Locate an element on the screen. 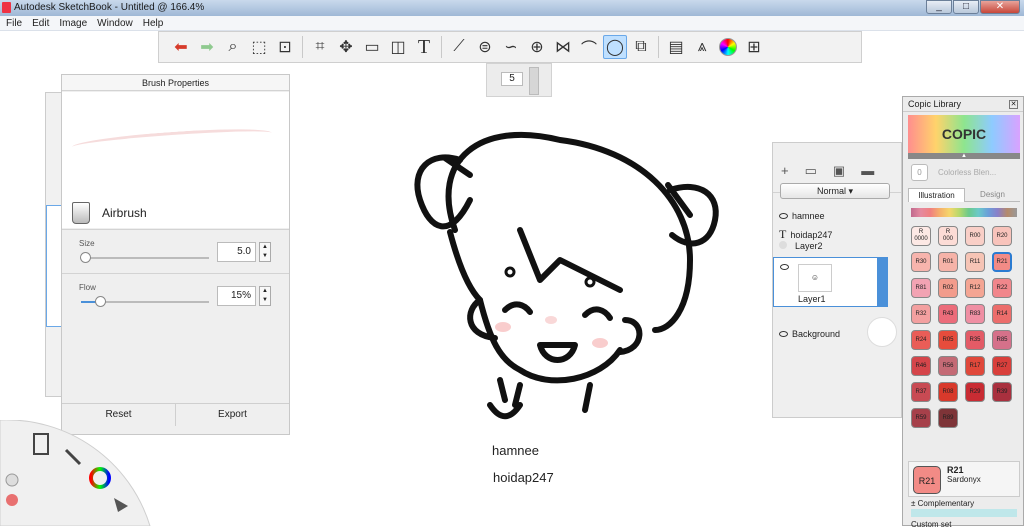 The image size is (1024, 529). copic-swatch-R21: R21 is located at coordinates (1002, 262).